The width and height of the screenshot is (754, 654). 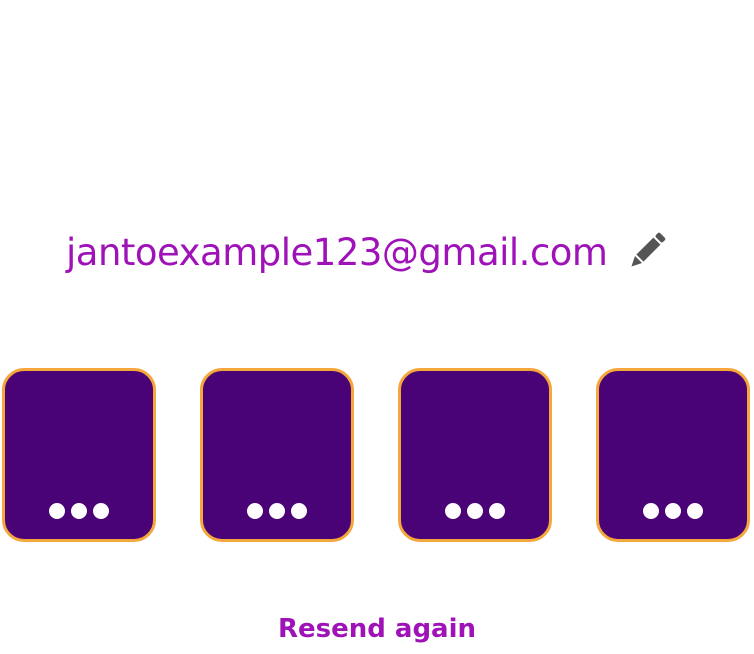 I want to click on resend-link: Resend again, so click(x=377, y=629).